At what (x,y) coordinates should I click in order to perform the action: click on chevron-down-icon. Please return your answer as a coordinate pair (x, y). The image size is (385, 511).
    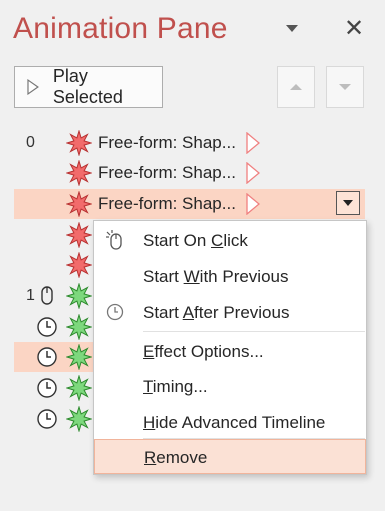
    Looking at the image, I should click on (348, 203).